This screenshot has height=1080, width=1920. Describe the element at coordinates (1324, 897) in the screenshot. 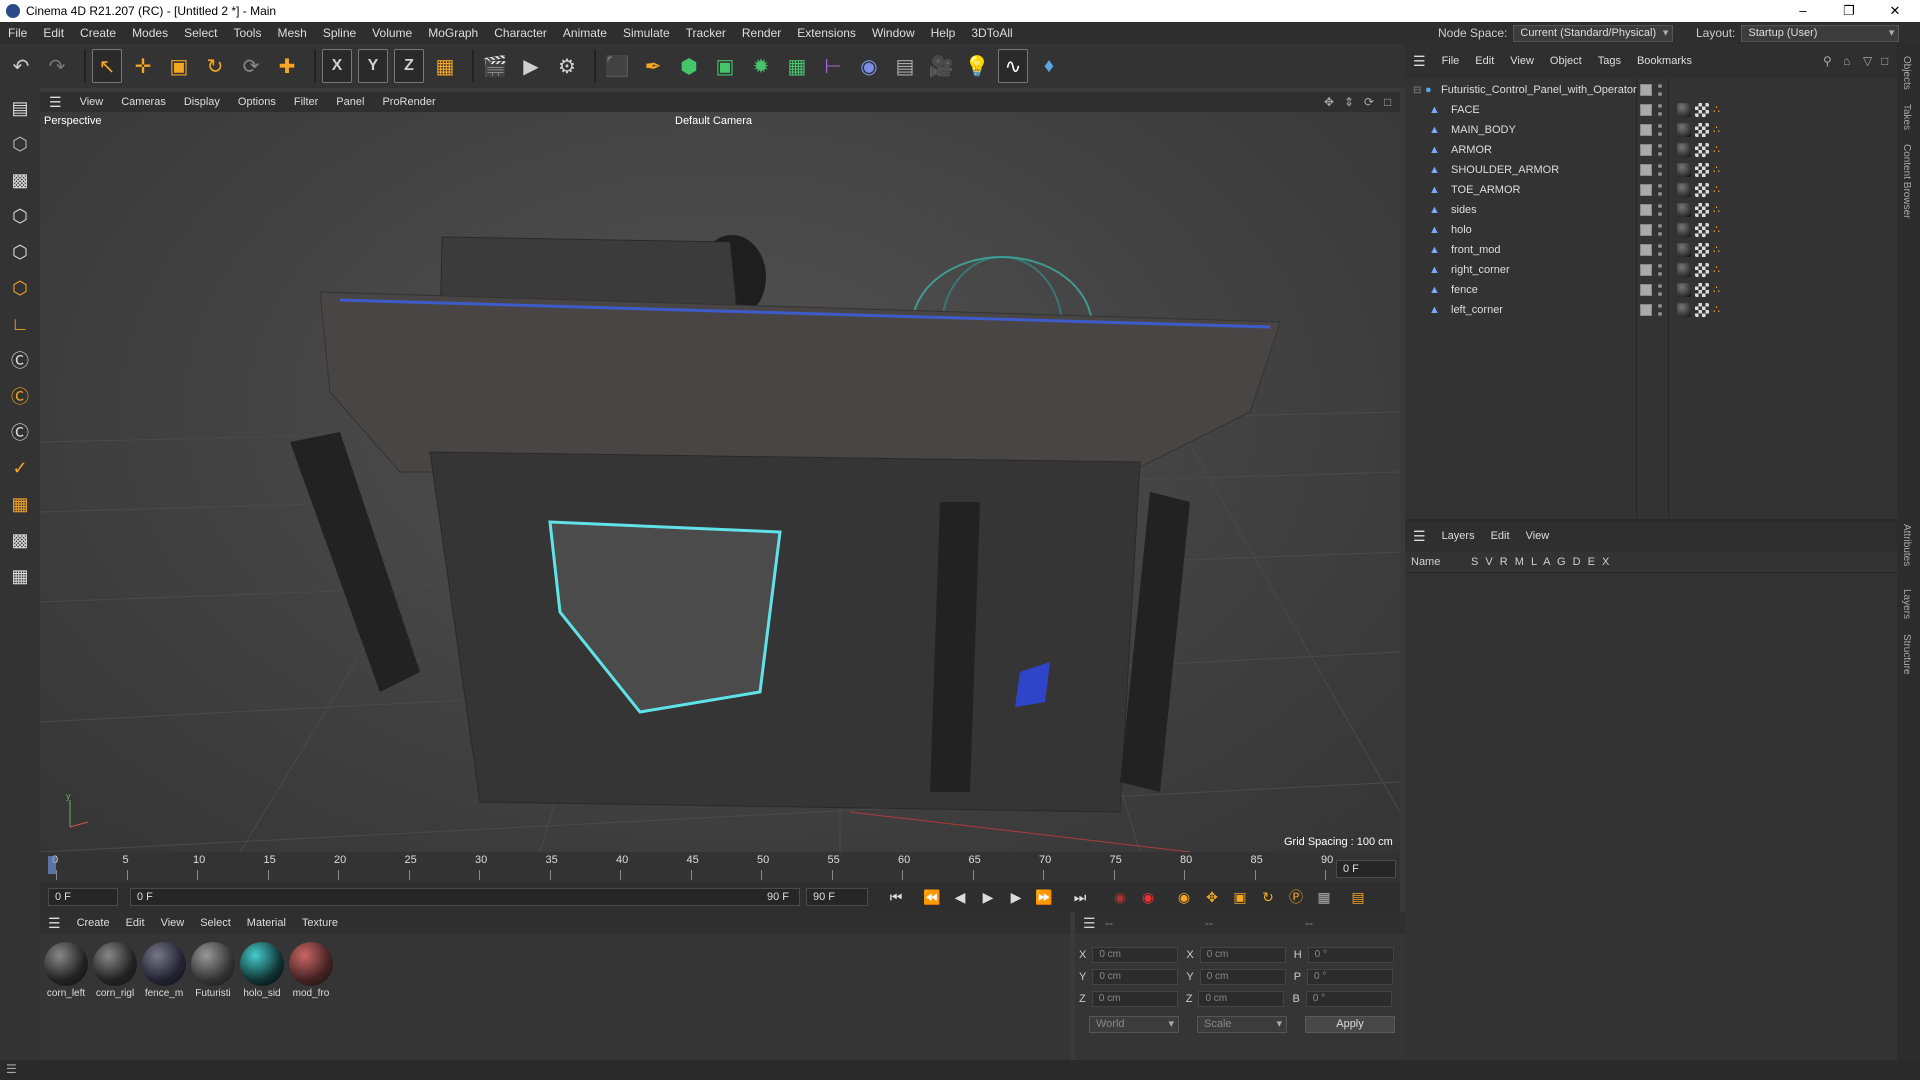

I see `key-pla-icon: ▦` at that location.